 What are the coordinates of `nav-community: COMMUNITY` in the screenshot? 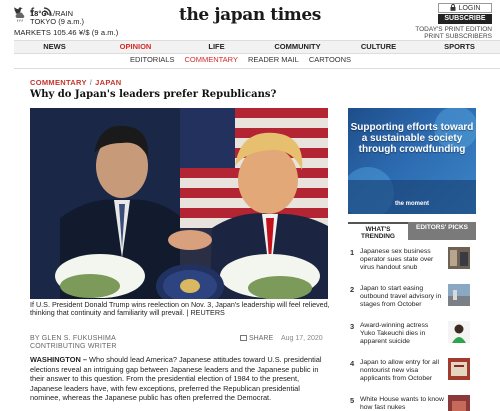 It's located at (297, 47).